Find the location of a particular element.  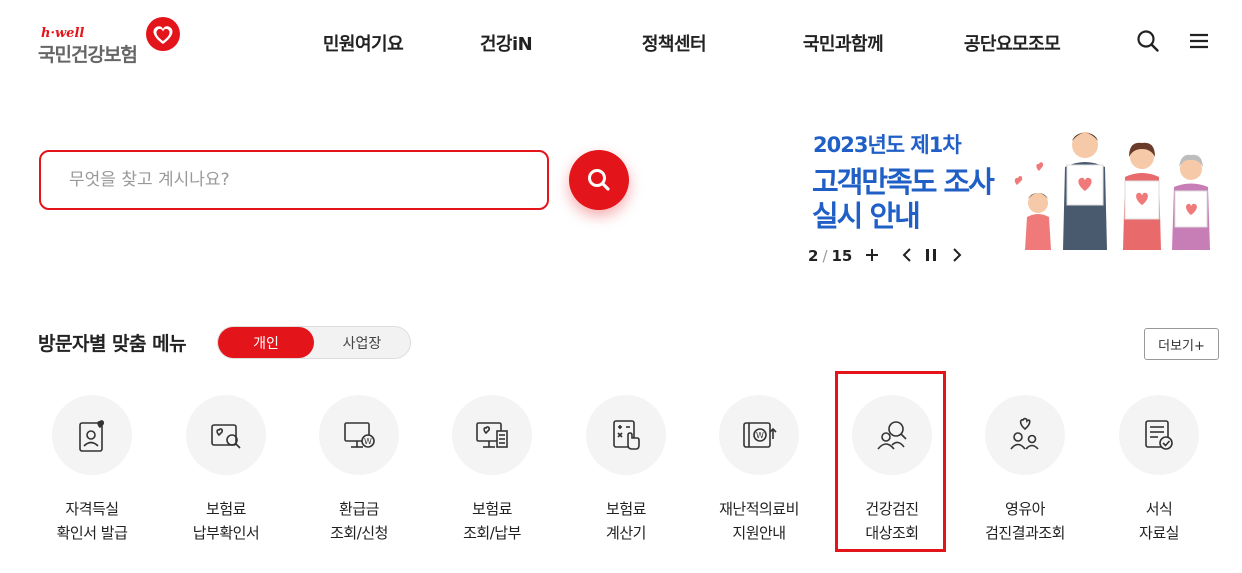

people-search-icon is located at coordinates (892, 435).